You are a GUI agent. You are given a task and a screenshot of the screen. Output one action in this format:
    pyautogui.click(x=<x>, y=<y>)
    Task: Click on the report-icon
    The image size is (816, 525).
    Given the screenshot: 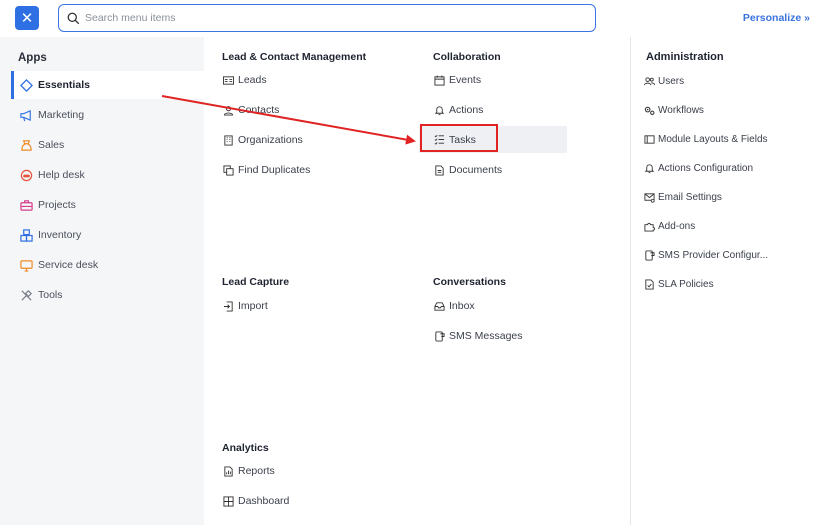 What is the action you would take?
    pyautogui.click(x=228, y=471)
    